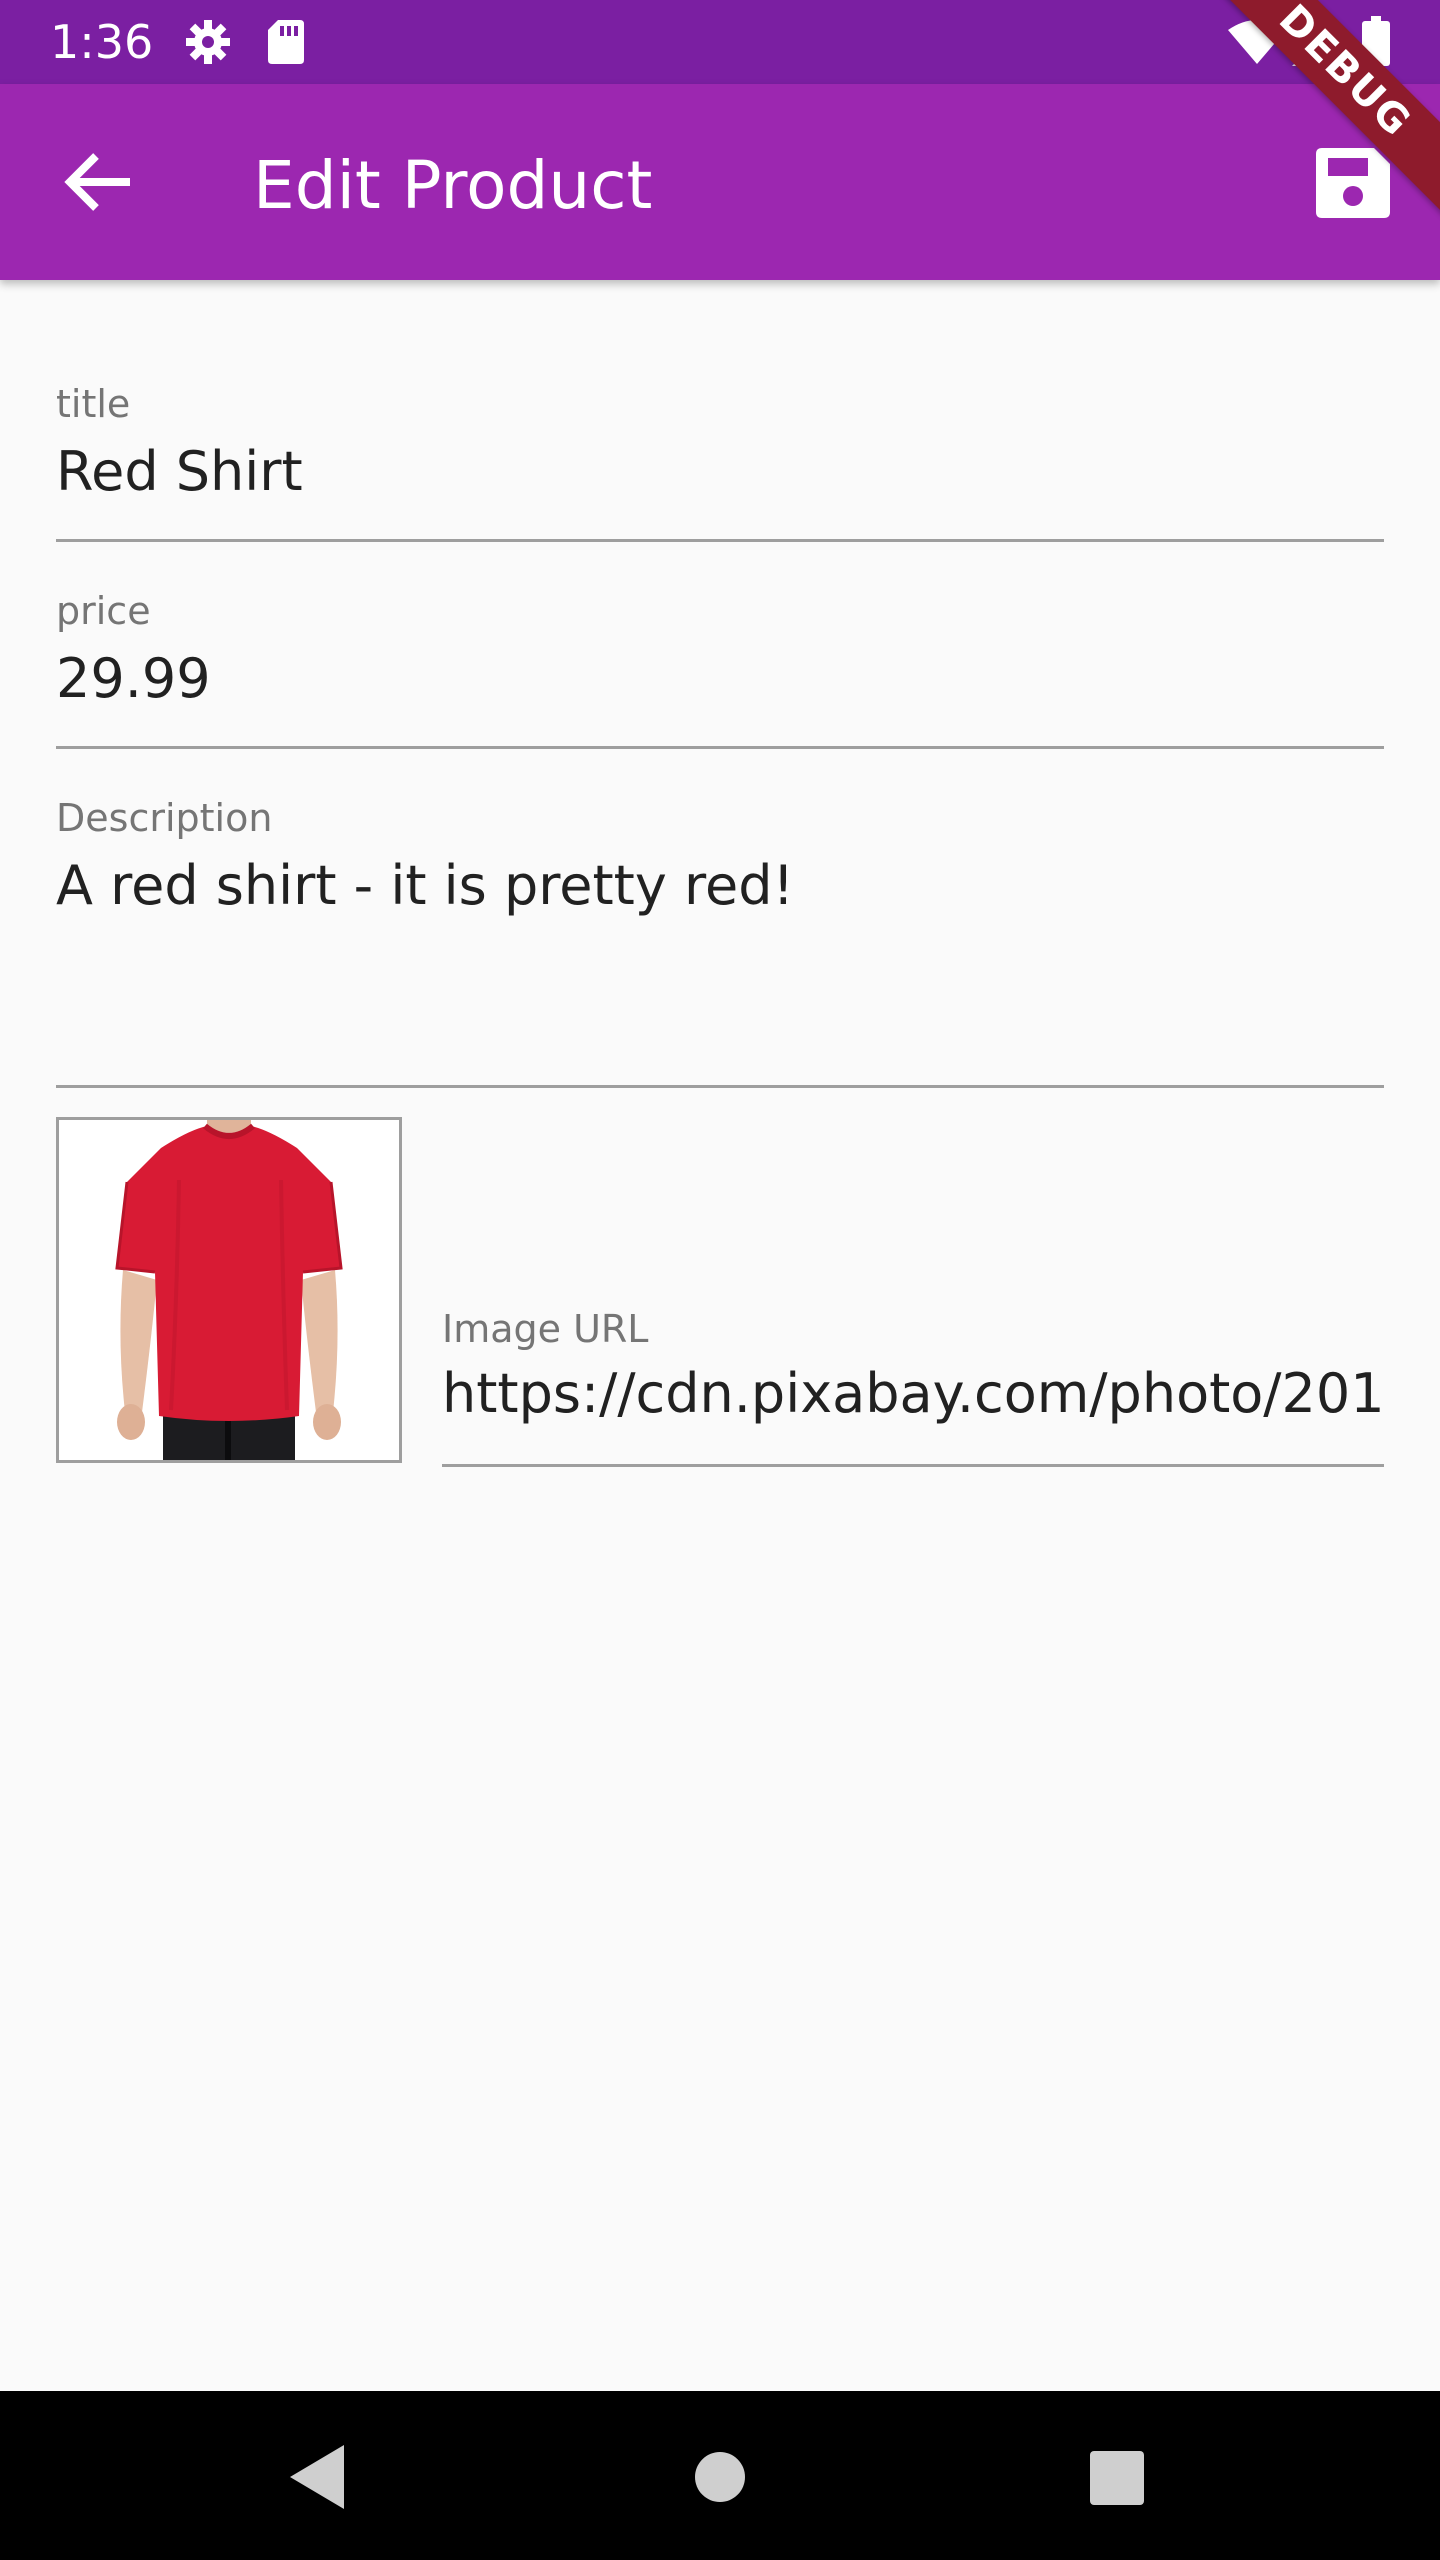 The height and width of the screenshot is (2560, 1440). I want to click on back-triangle-icon, so click(317, 2479).